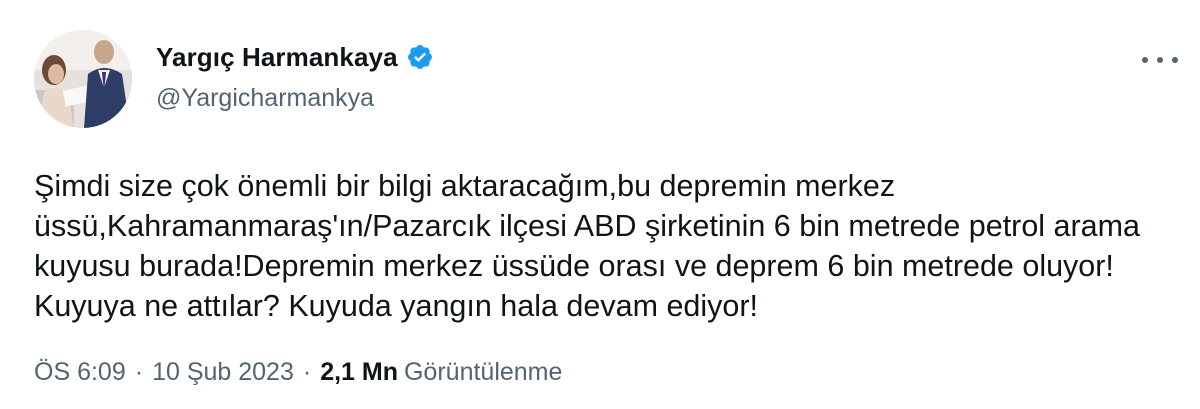  What do you see at coordinates (420, 57) in the screenshot?
I see `verified-badge-icon` at bounding box center [420, 57].